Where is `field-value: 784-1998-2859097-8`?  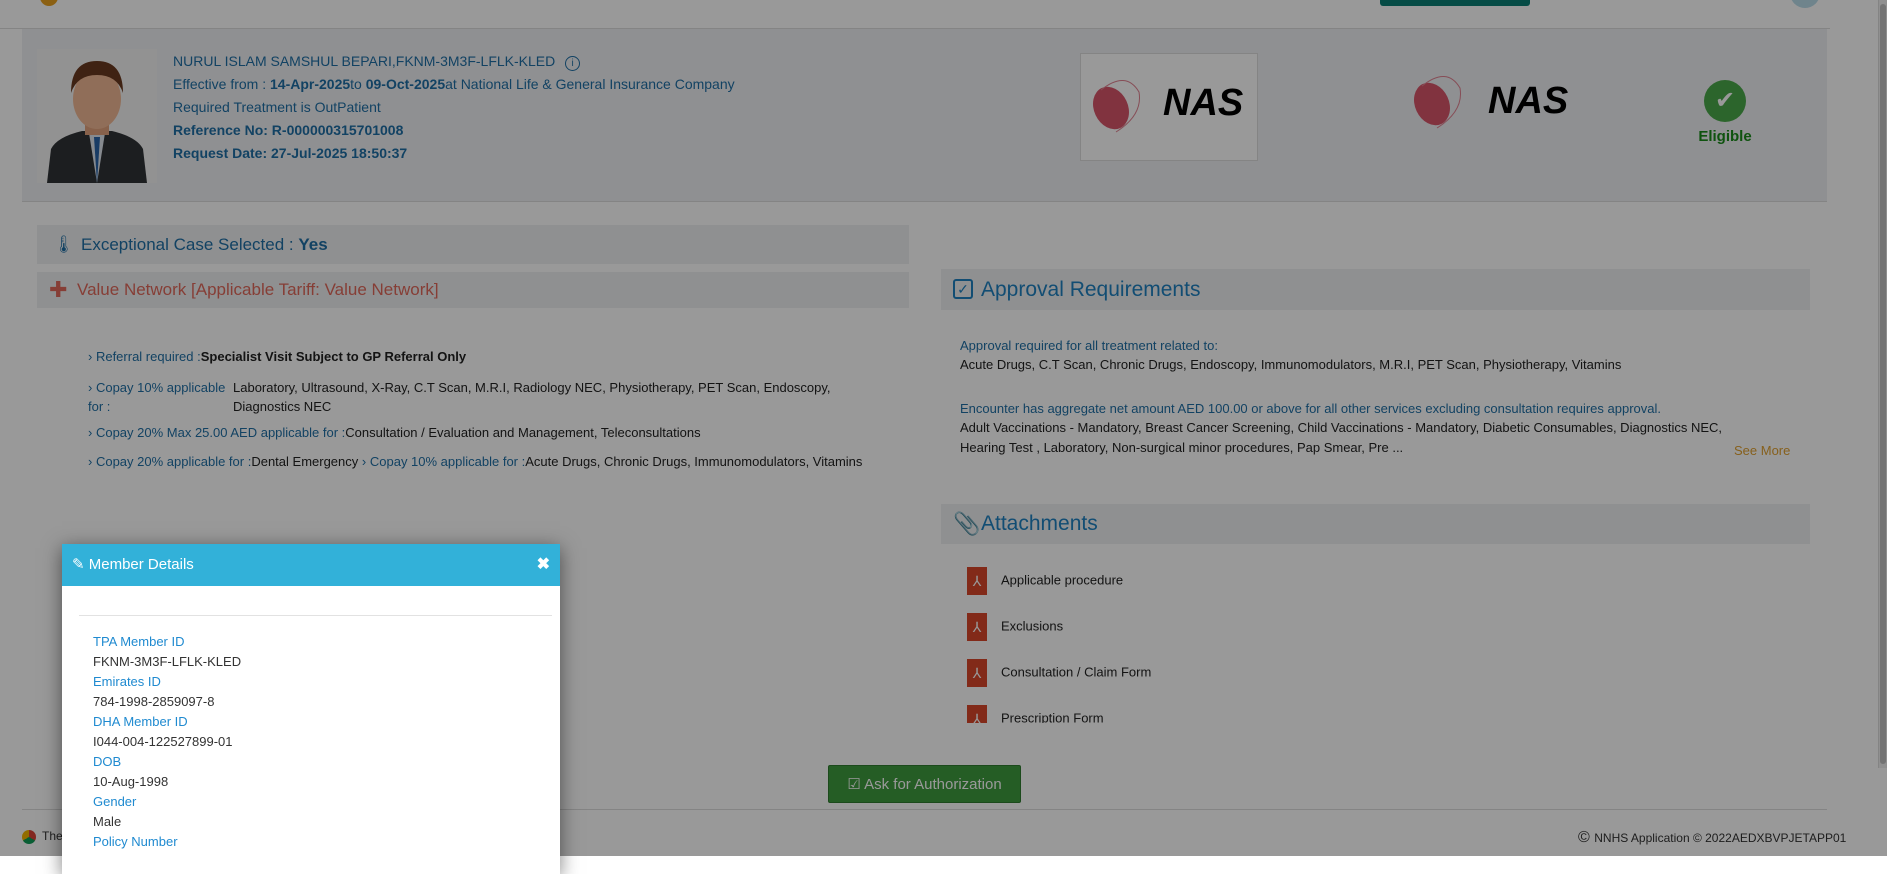
field-value: 784-1998-2859097-8 is located at coordinates (154, 701).